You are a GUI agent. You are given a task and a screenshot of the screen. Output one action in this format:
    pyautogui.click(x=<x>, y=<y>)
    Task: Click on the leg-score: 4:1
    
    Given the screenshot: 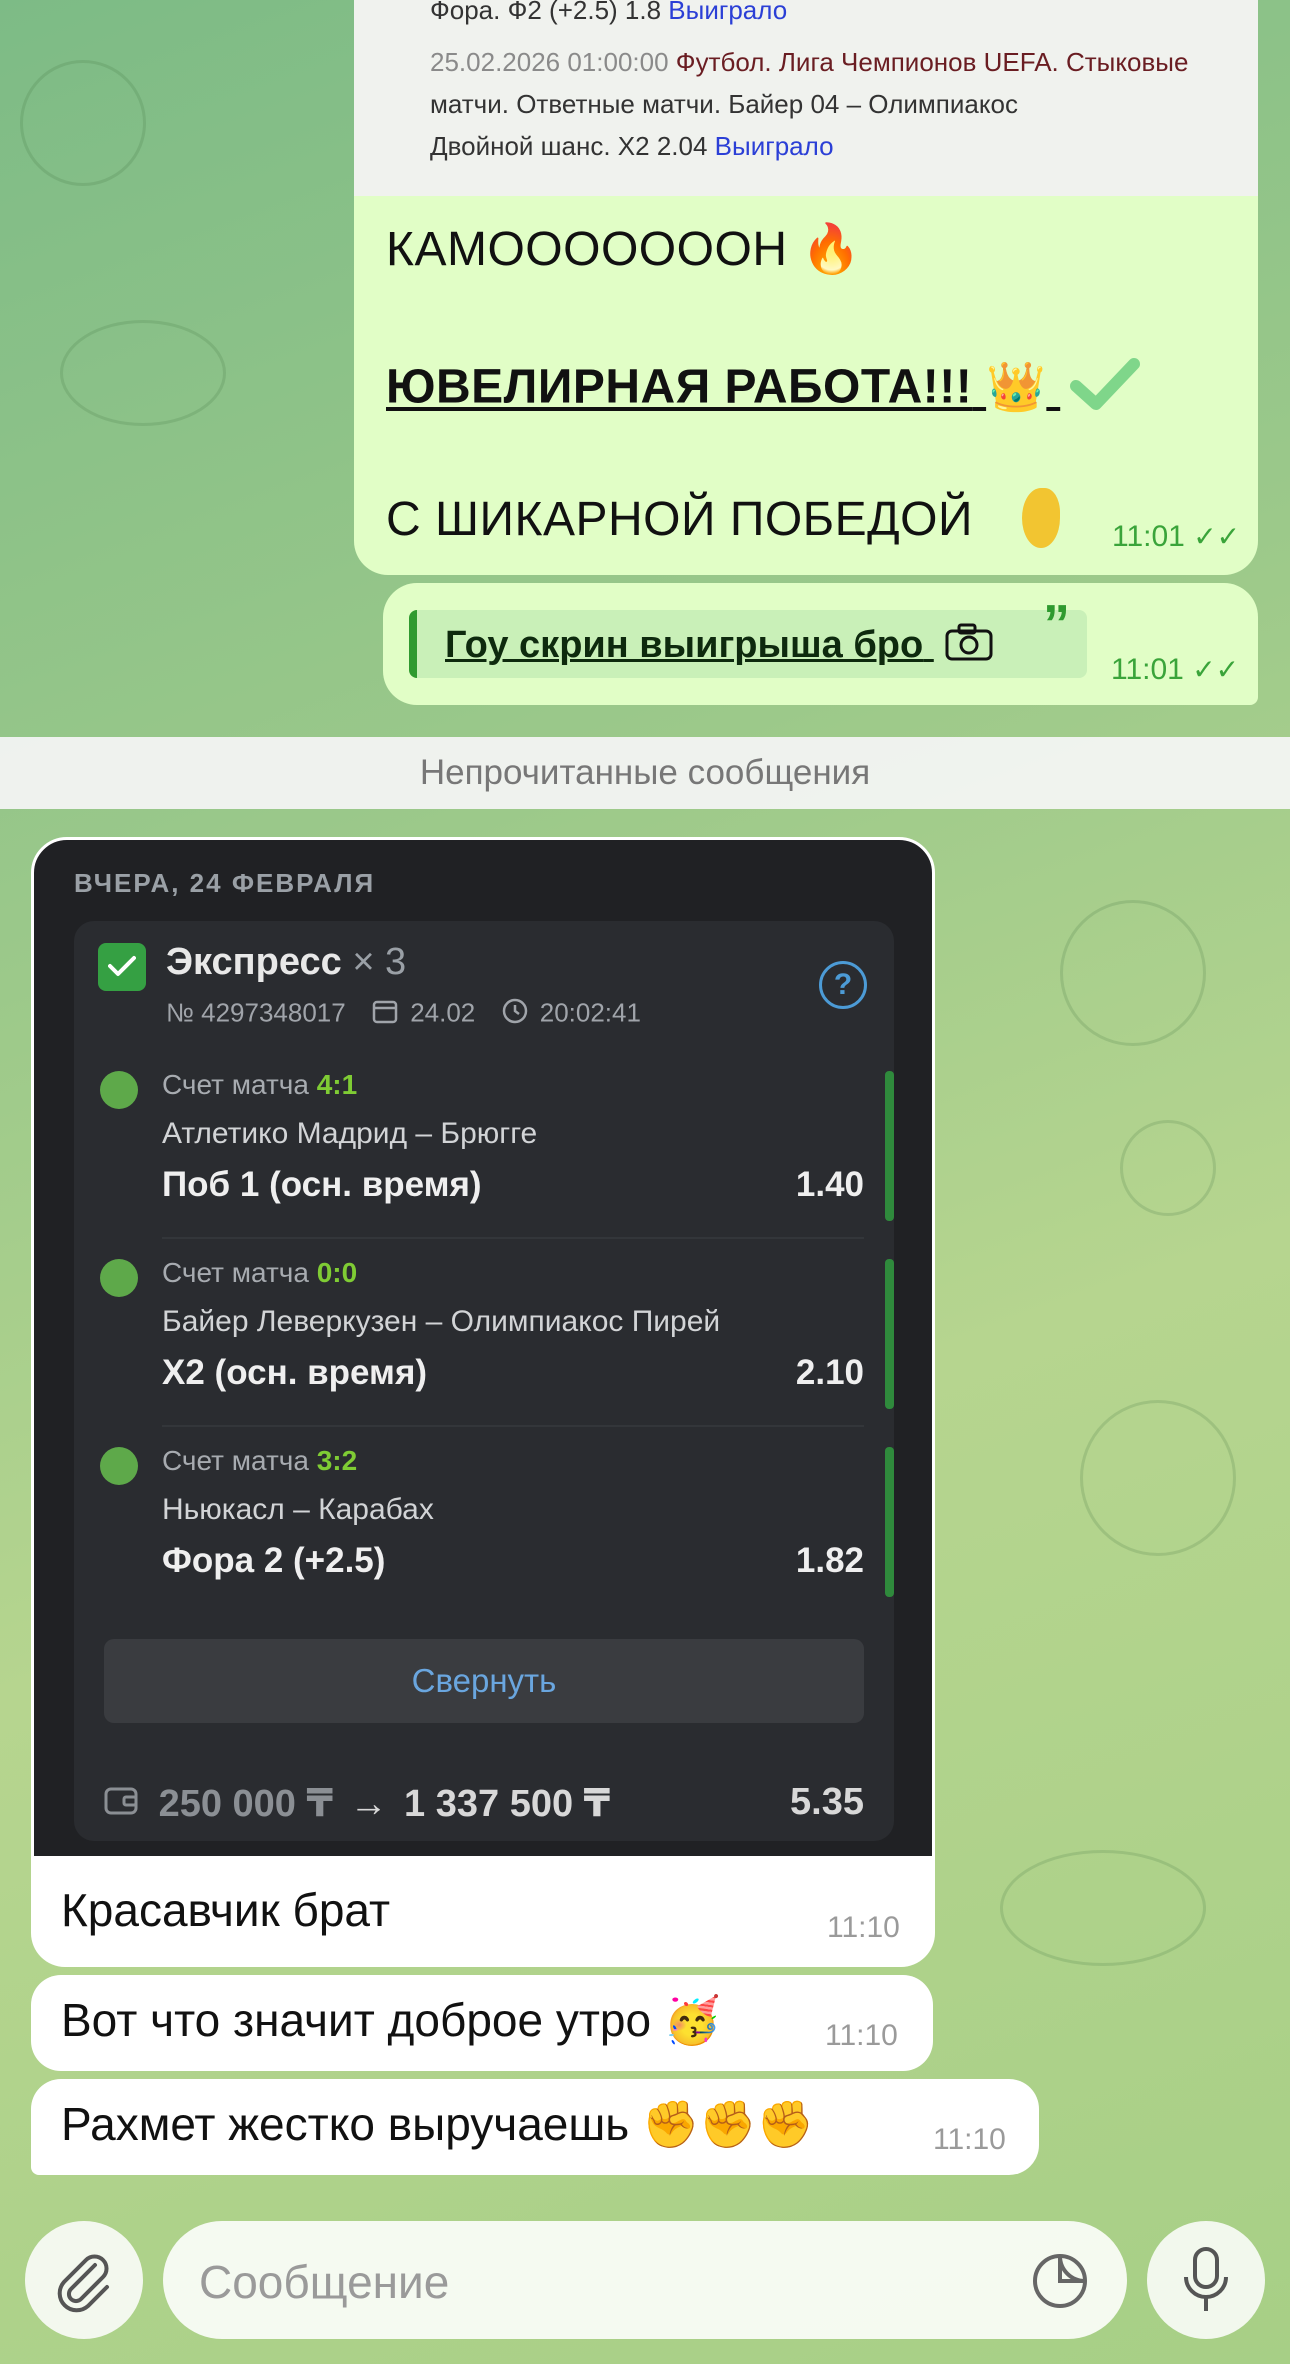 What is the action you would take?
    pyautogui.click(x=337, y=1084)
    